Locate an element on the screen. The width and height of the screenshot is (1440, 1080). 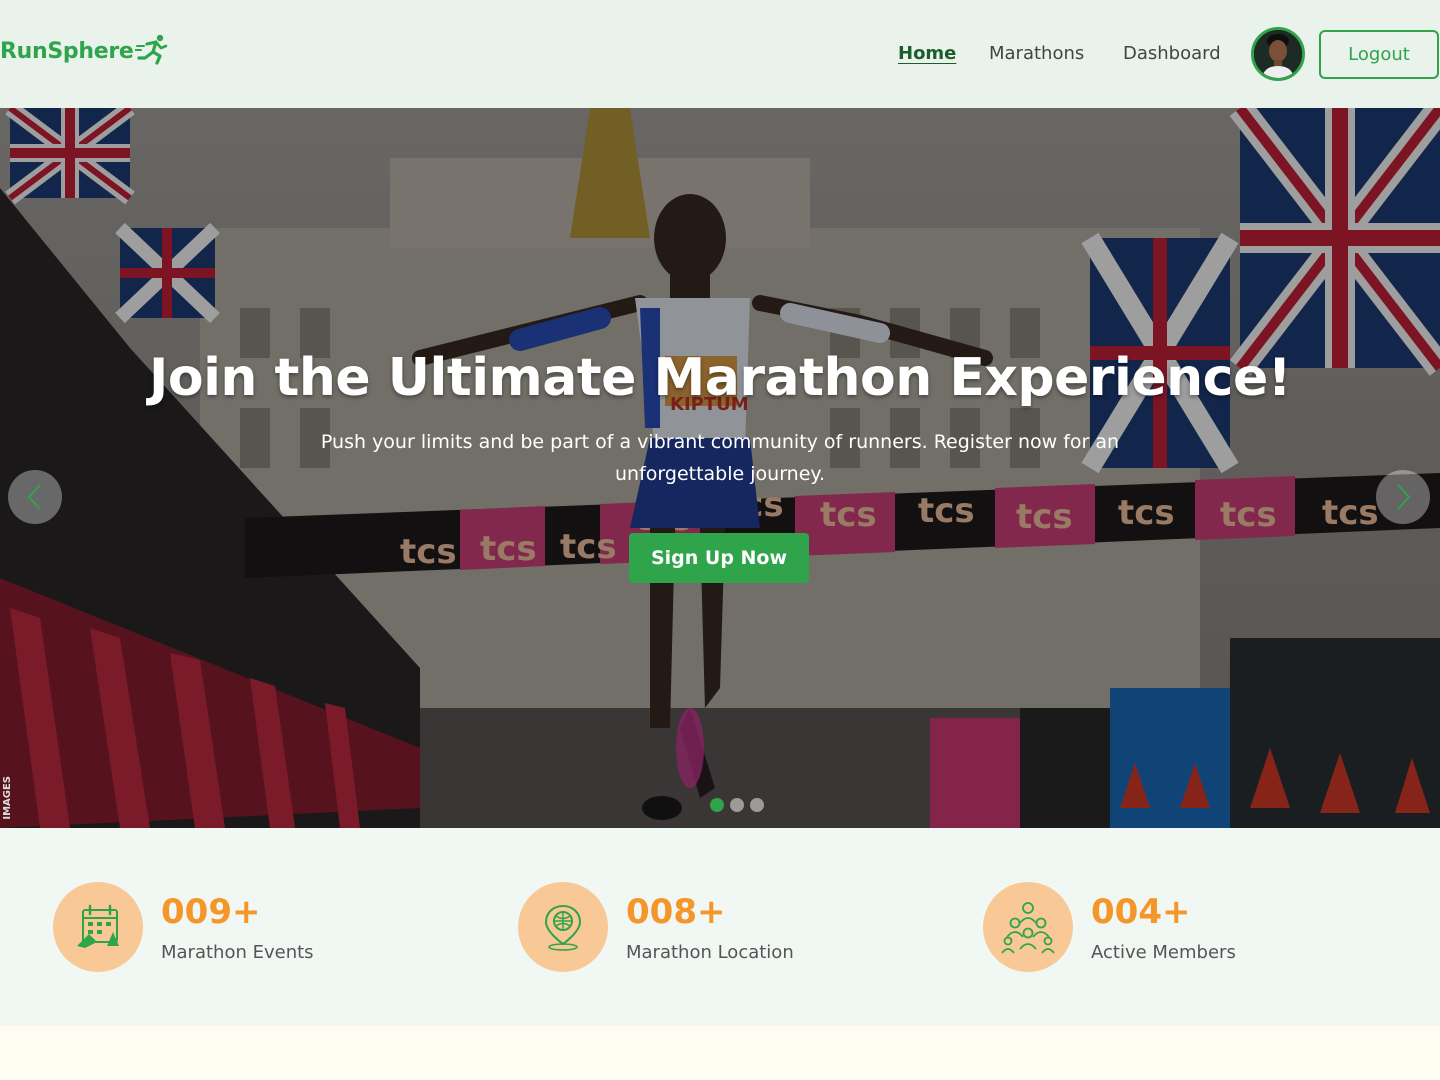
chevron-right-icon is located at coordinates (1404, 497).